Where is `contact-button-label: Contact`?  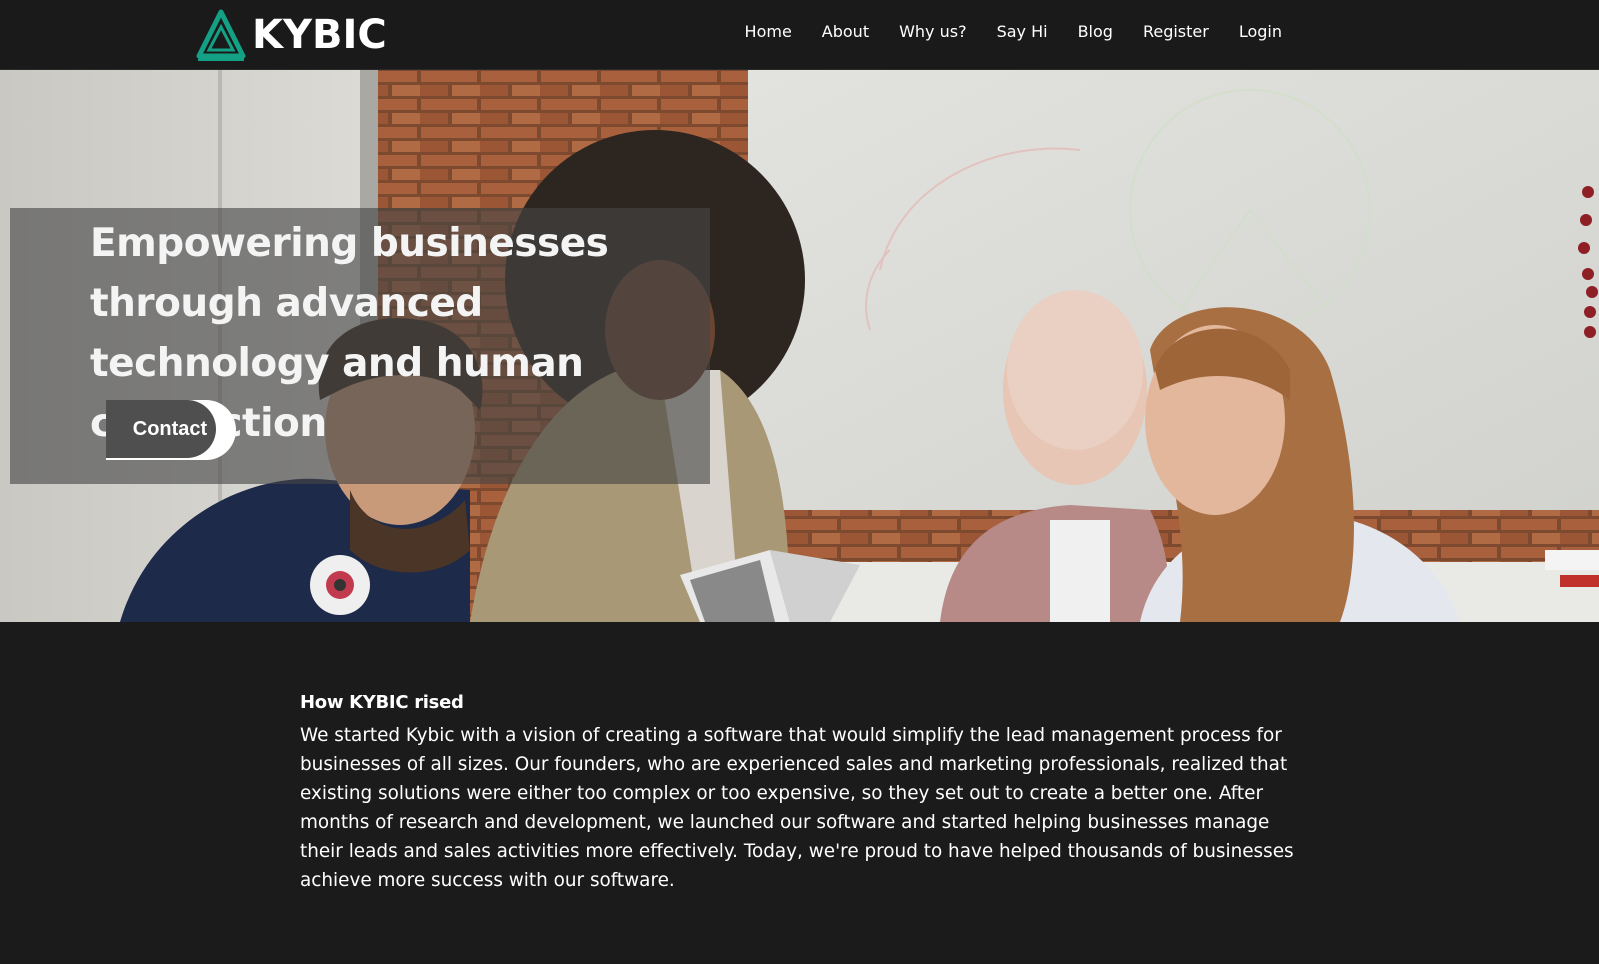 contact-button-label: Contact is located at coordinates (161, 429).